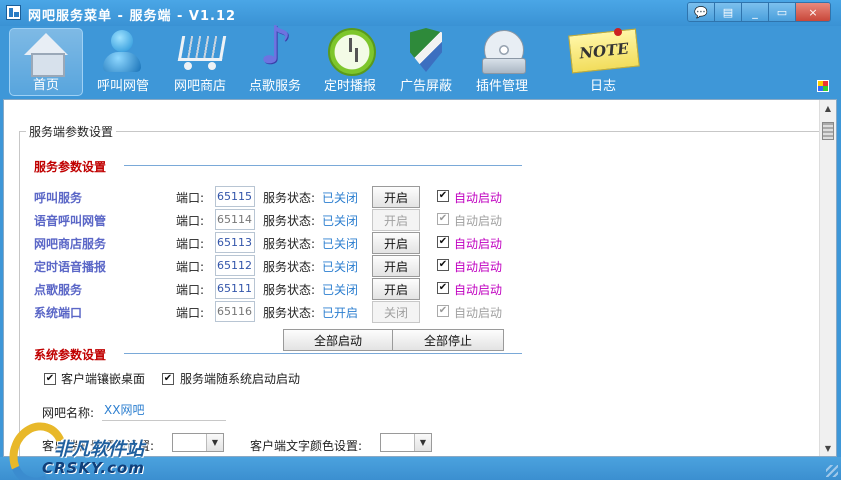 The width and height of the screenshot is (841, 480). I want to click on vertical-scrollbar: ▲ ▼, so click(827, 278).